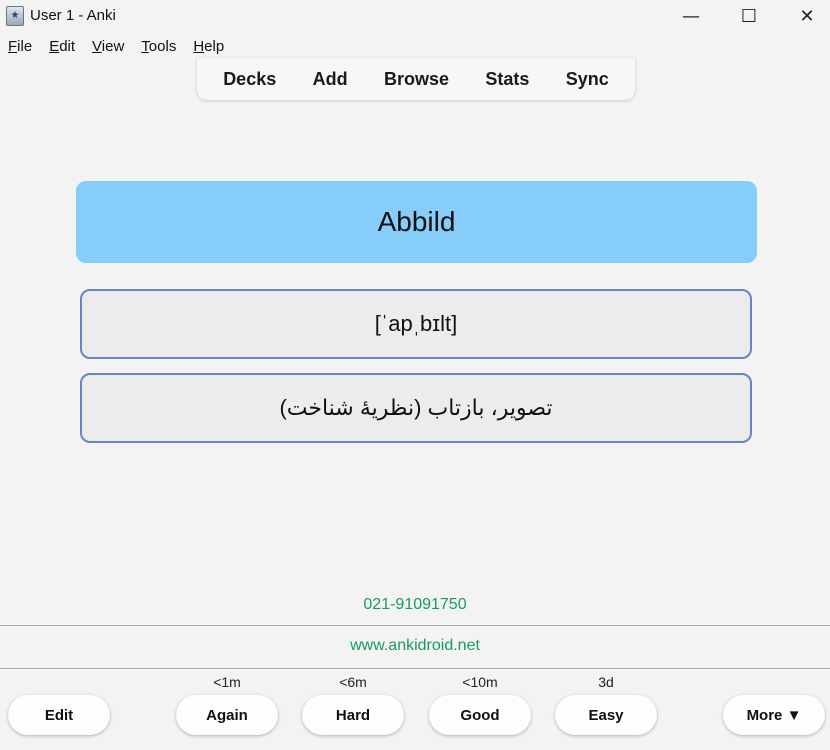 The height and width of the screenshot is (750, 830). Describe the element at coordinates (587, 79) in the screenshot. I see `toolbar-sync: Sync` at that location.